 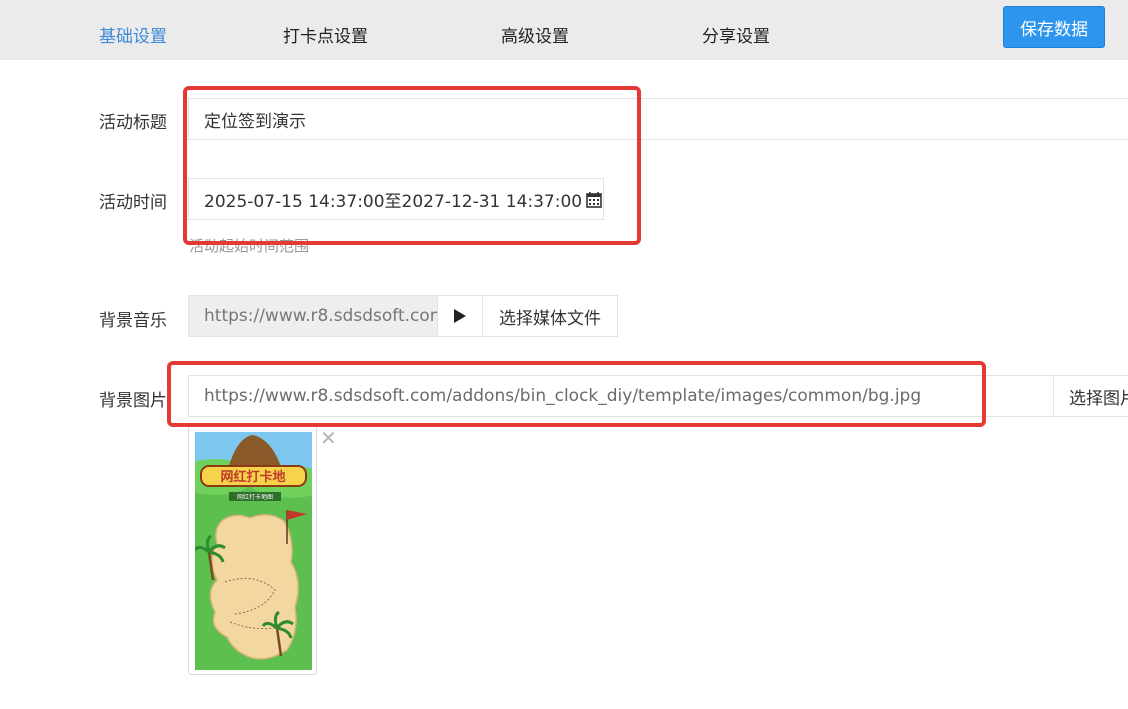 I want to click on background-music-url-value: https://www.r8.sdsdsoft.com, so click(x=321, y=316).